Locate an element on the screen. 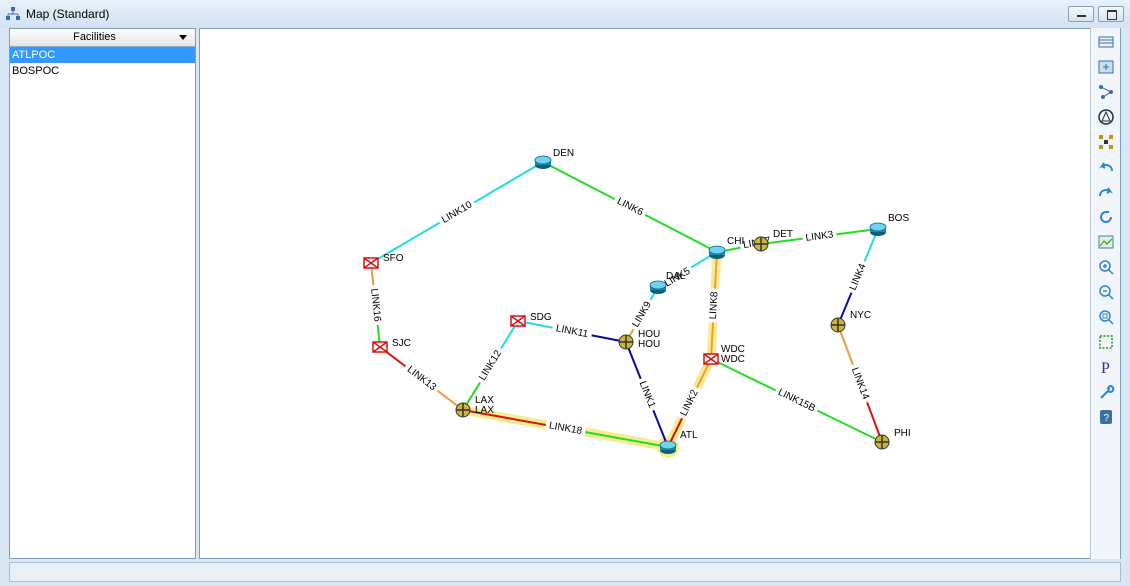 The width and height of the screenshot is (1130, 586). link-label: LINK9 is located at coordinates (642, 314).